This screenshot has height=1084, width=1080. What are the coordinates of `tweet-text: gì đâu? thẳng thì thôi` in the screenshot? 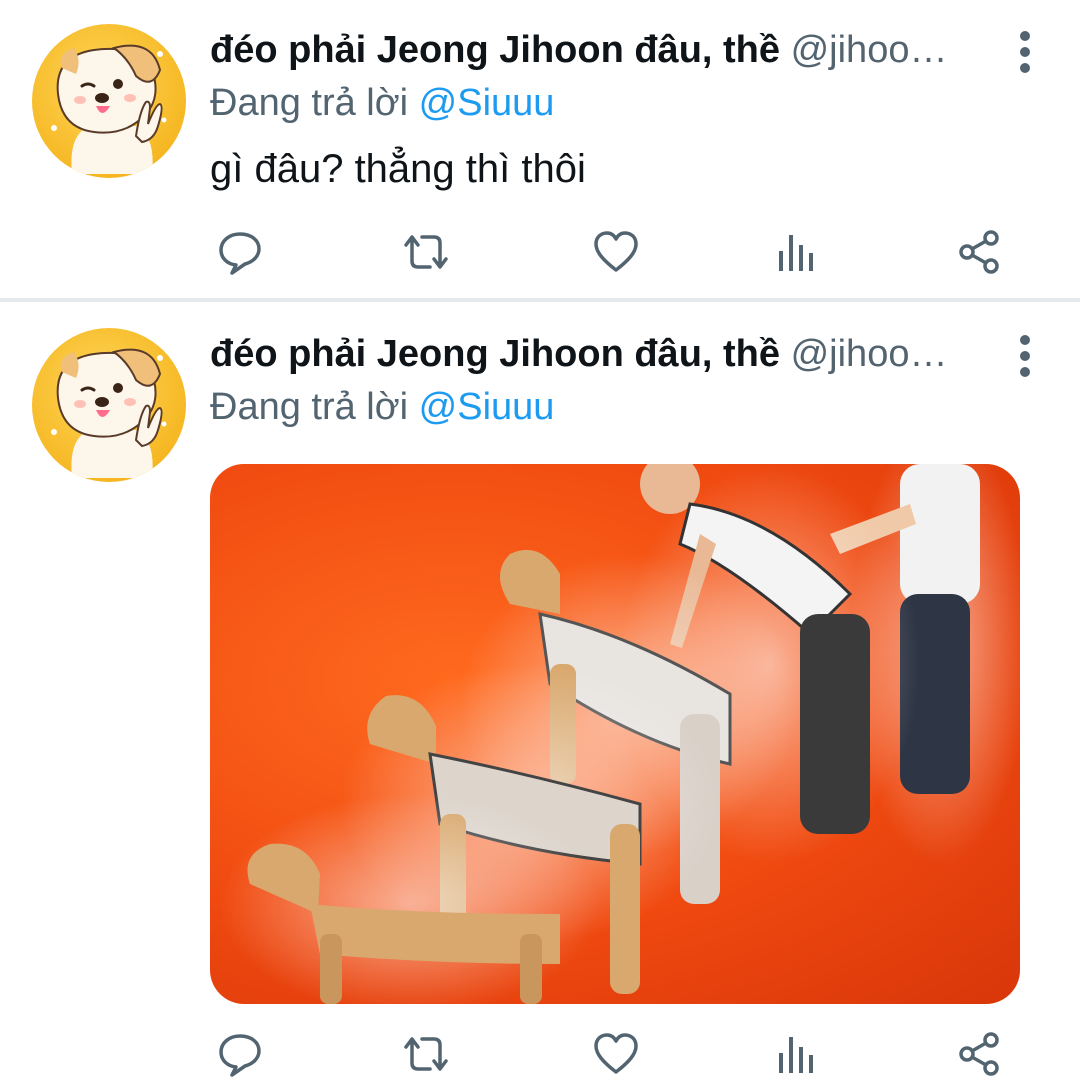 It's located at (398, 169).